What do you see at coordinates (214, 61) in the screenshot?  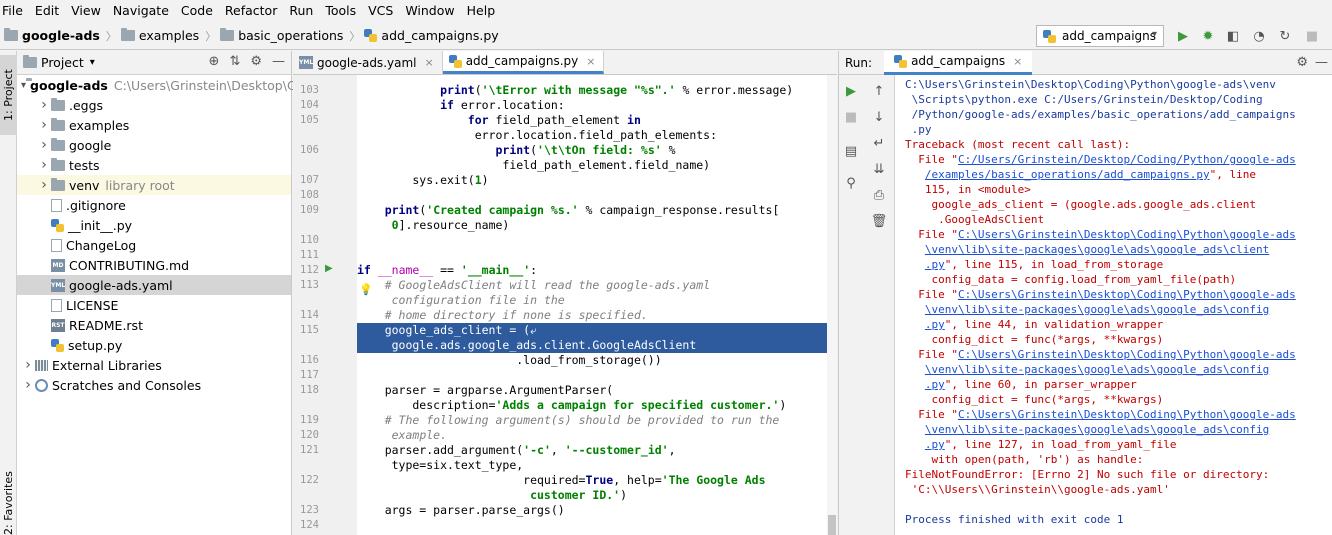 I see `locate-icon: ⊕` at bounding box center [214, 61].